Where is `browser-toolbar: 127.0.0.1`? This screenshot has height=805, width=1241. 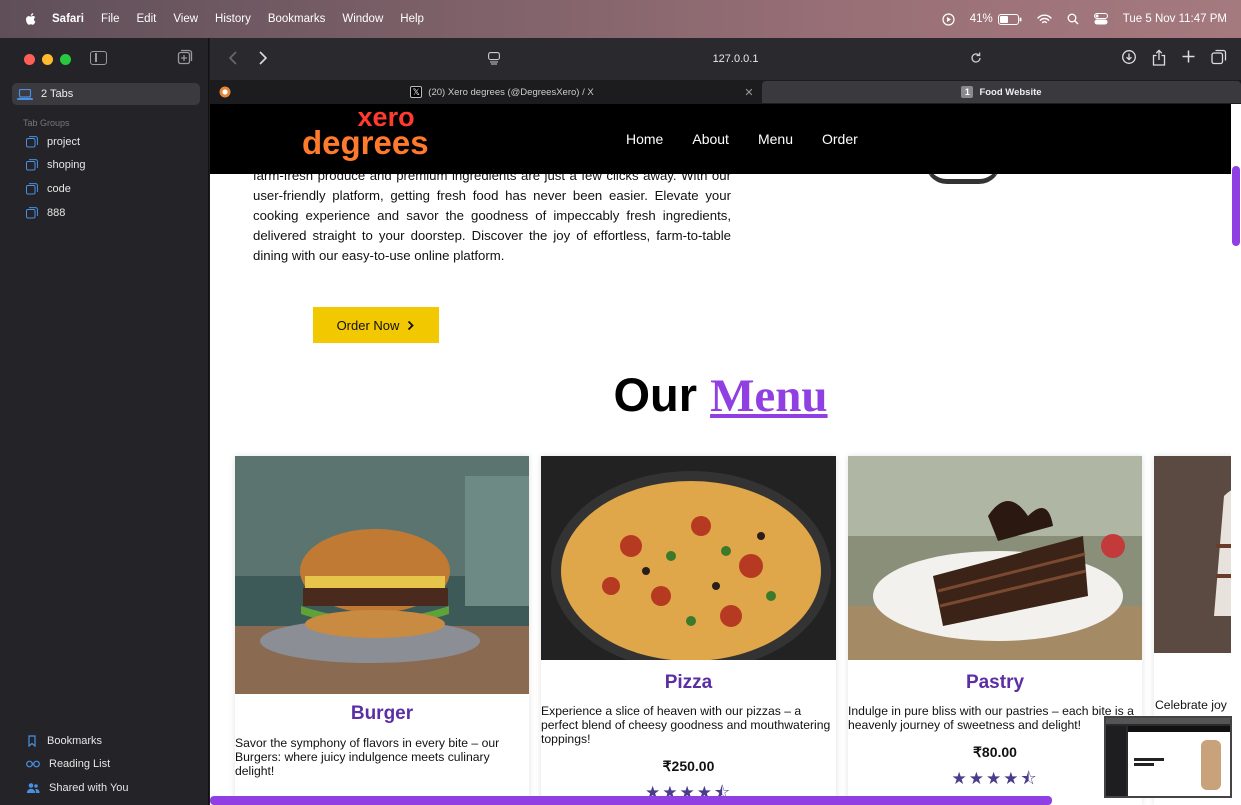
browser-toolbar: 127.0.0.1 is located at coordinates (725, 59).